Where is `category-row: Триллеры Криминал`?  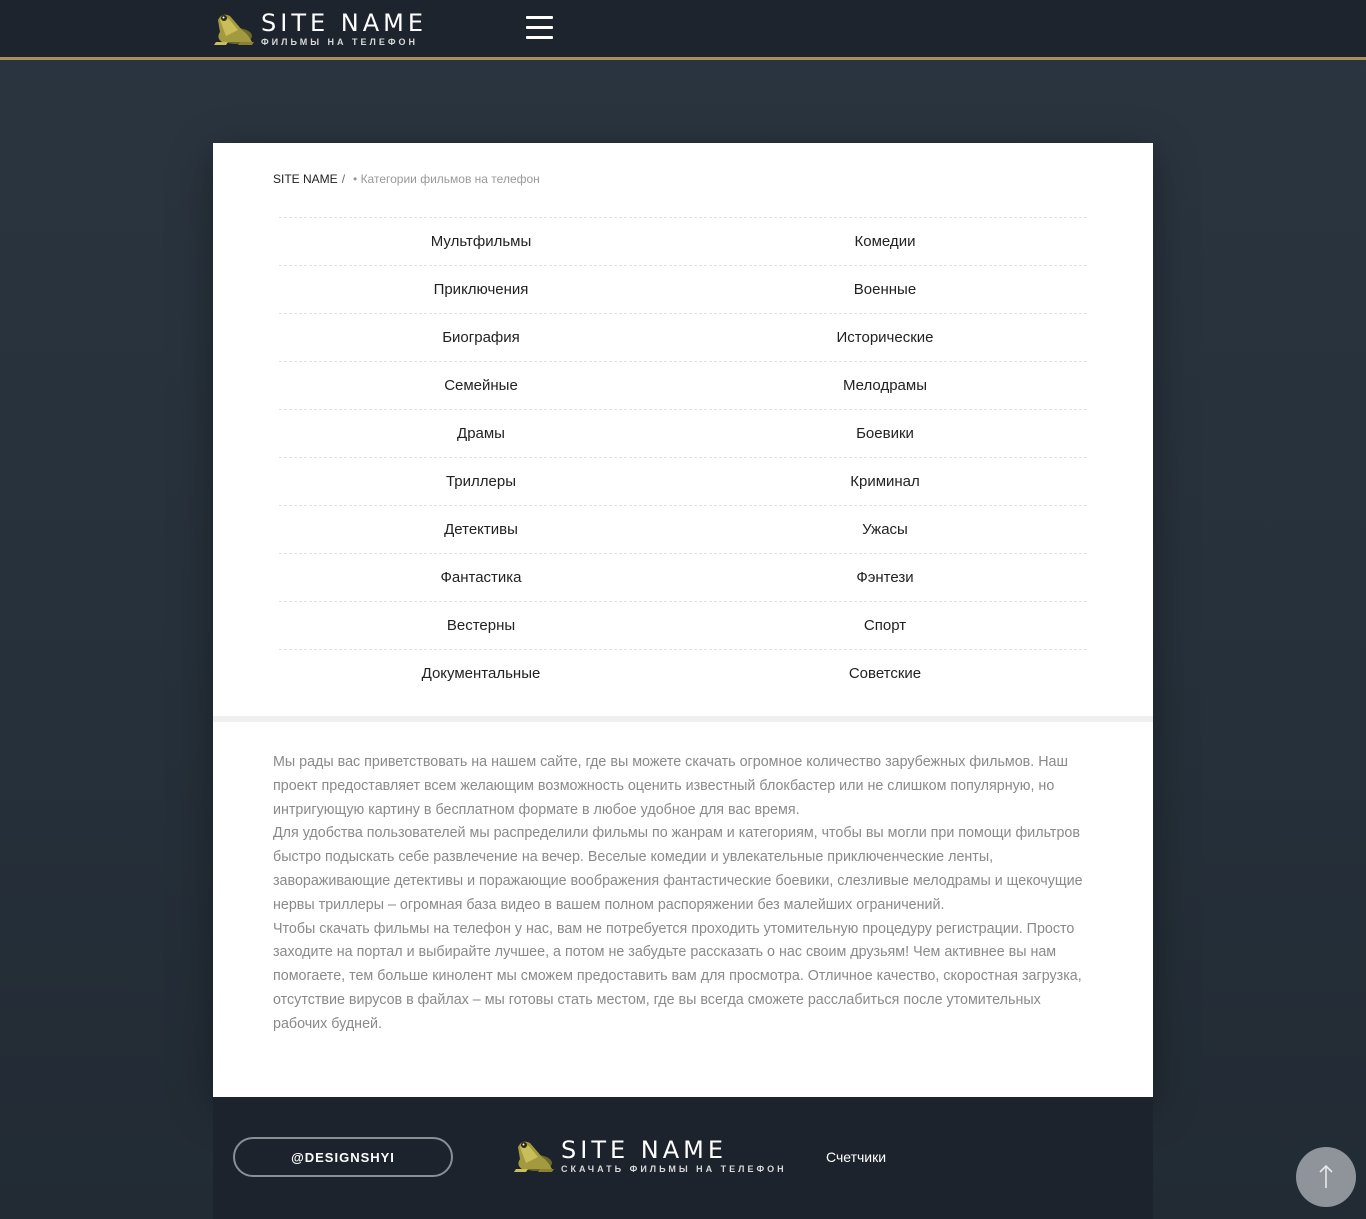
category-row: Триллеры Криминал is located at coordinates (683, 481).